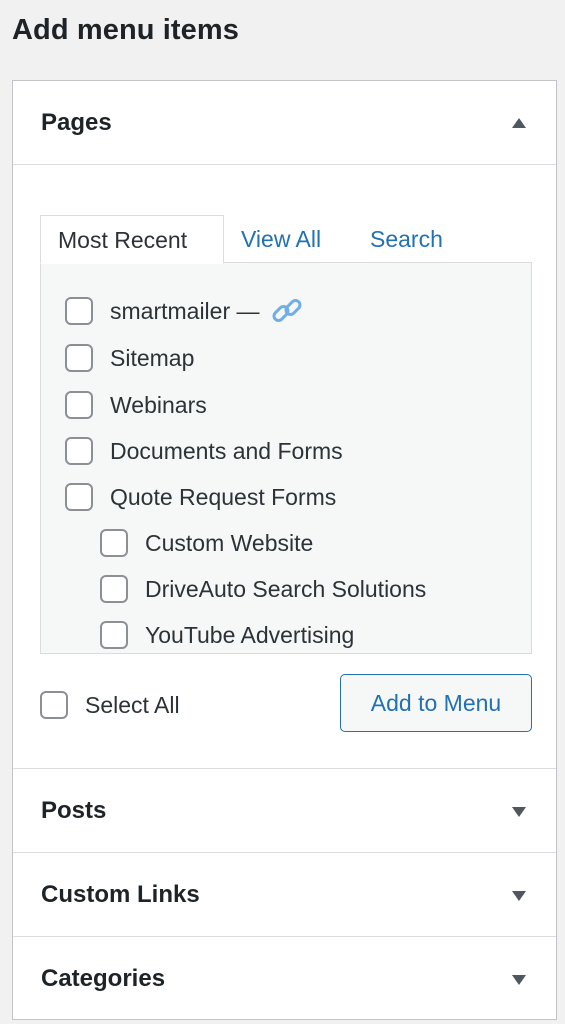  I want to click on list-item-label: Documents and Forms, so click(226, 450).